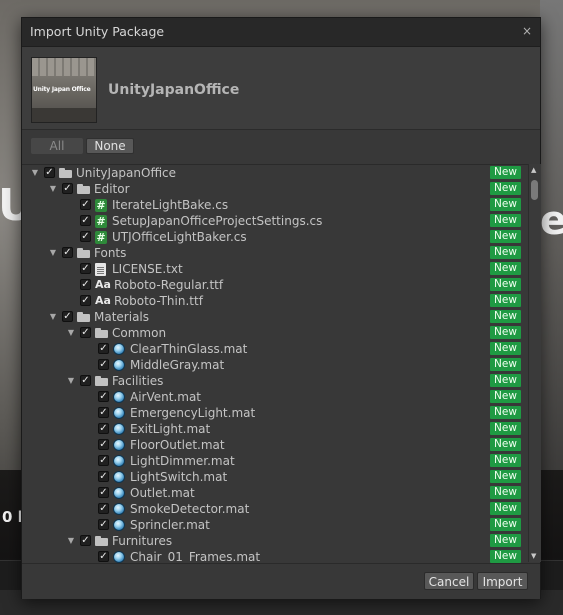 Image resolution: width=563 pixels, height=615 pixels. Describe the element at coordinates (533, 556) in the screenshot. I see `scroll-down-arrow-icon: ▼` at that location.